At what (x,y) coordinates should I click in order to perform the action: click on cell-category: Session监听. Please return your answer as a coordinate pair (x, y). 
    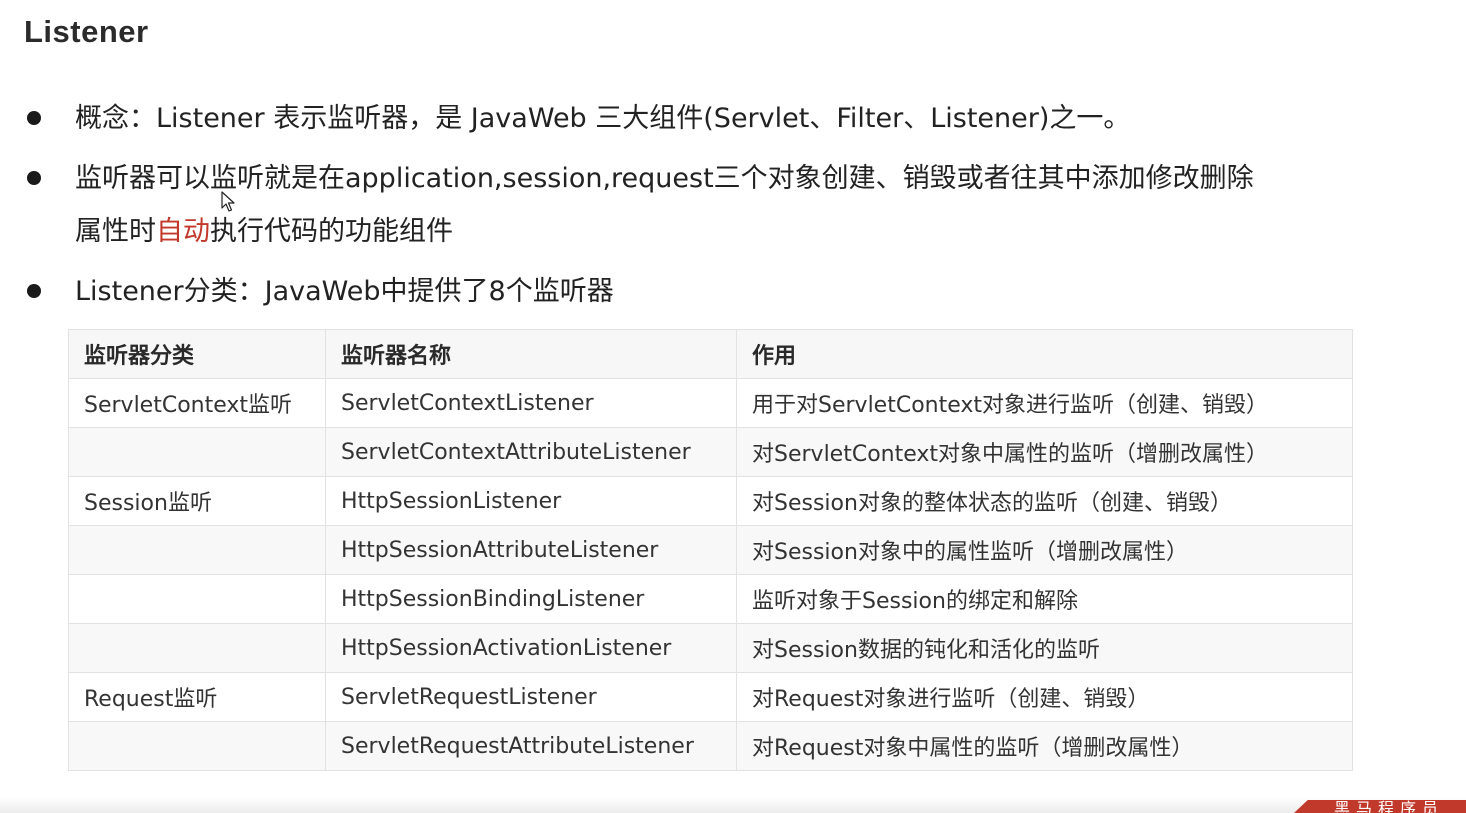
    Looking at the image, I should click on (197, 501).